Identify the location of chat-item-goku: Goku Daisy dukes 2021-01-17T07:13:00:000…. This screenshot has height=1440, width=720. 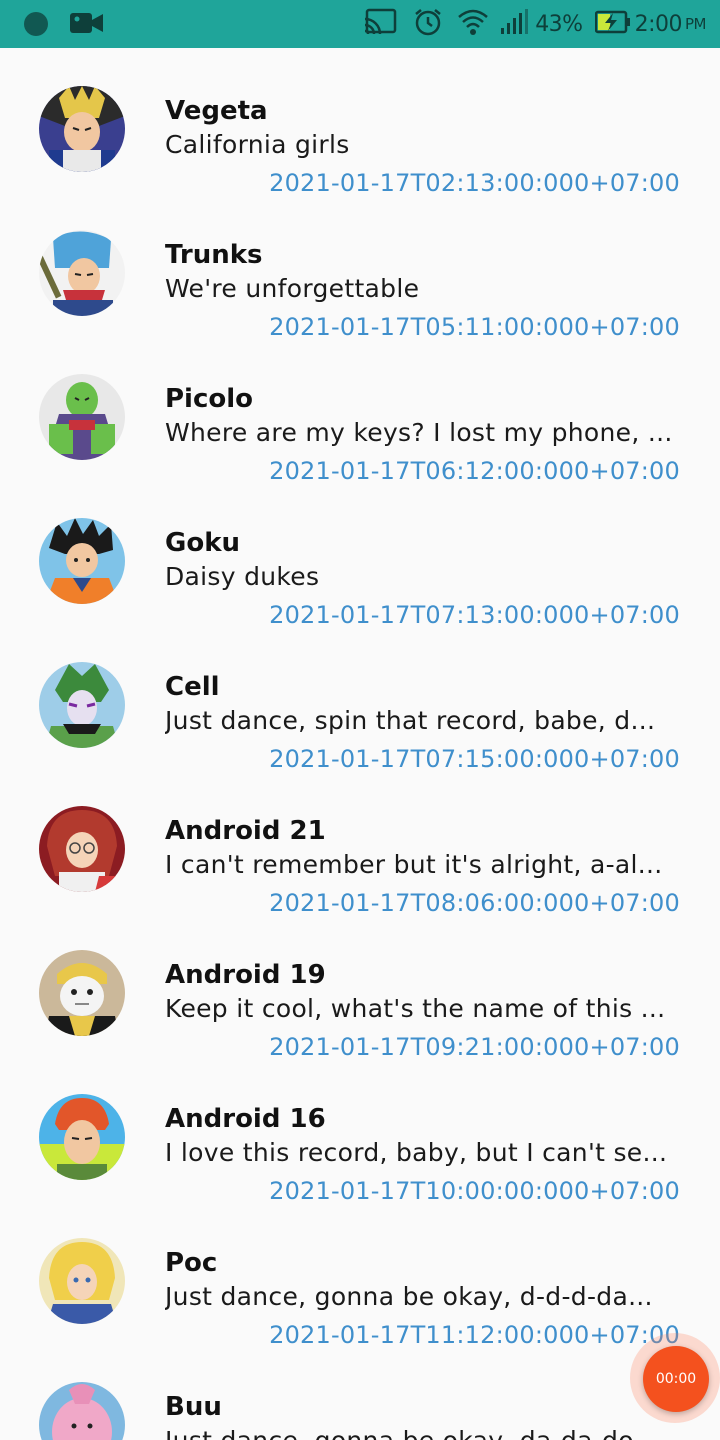
(360, 554).